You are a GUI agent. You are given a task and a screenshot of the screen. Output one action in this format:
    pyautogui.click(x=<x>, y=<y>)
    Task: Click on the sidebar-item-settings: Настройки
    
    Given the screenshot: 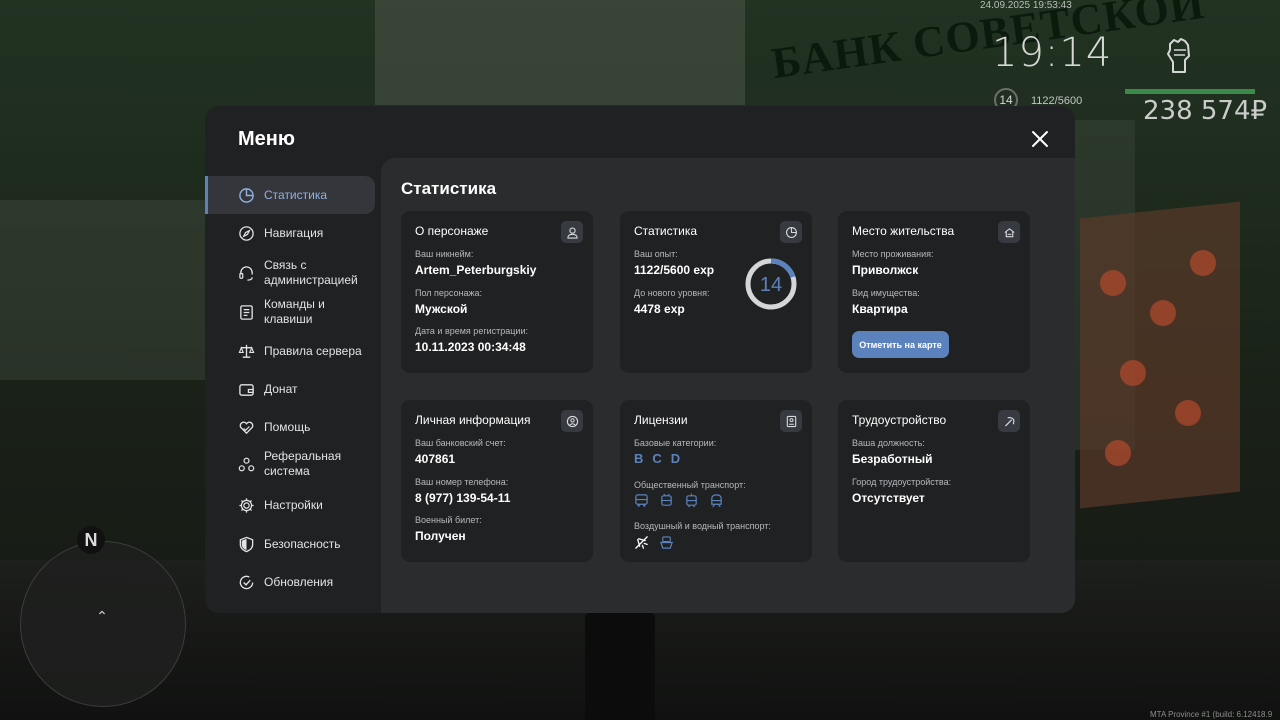 What is the action you would take?
    pyautogui.click(x=290, y=505)
    